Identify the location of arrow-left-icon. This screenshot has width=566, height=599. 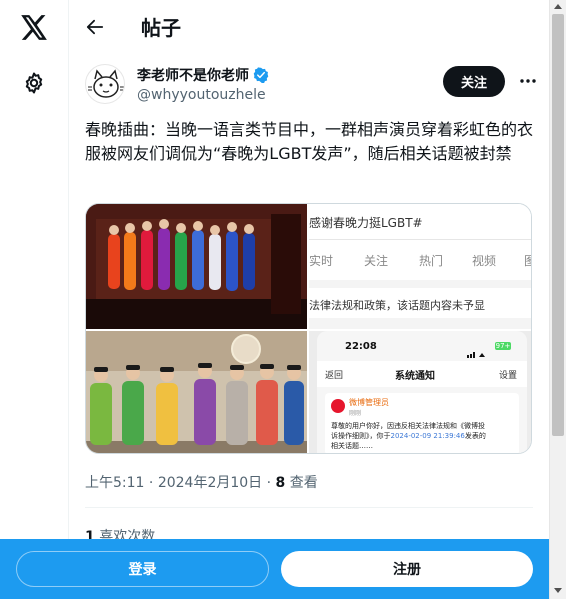
(95, 26).